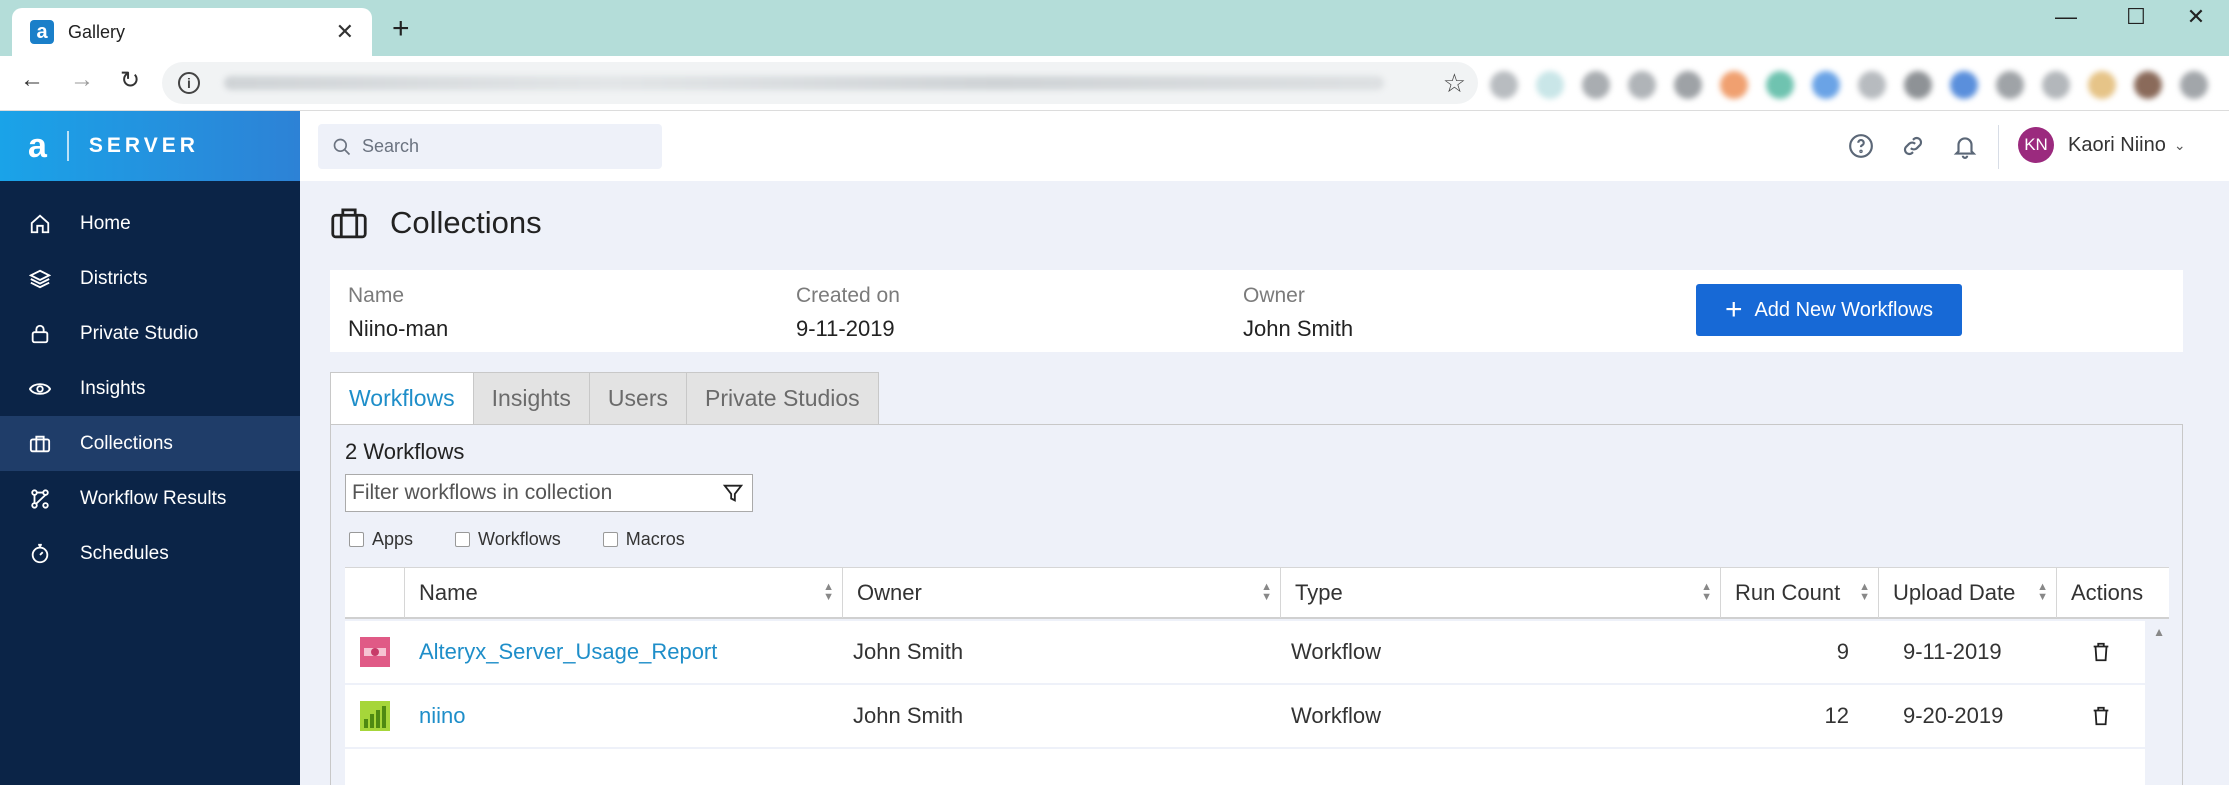 This screenshot has width=2229, height=785. I want to click on add-new-workflows-button: + Add New Workflows, so click(1829, 310).